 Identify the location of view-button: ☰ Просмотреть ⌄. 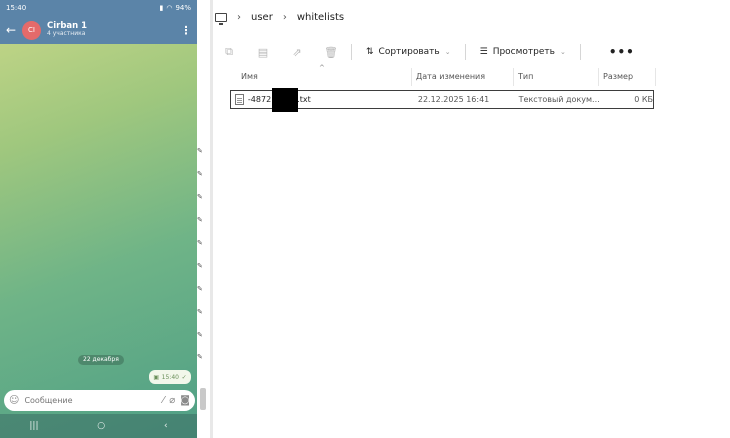
(523, 52).